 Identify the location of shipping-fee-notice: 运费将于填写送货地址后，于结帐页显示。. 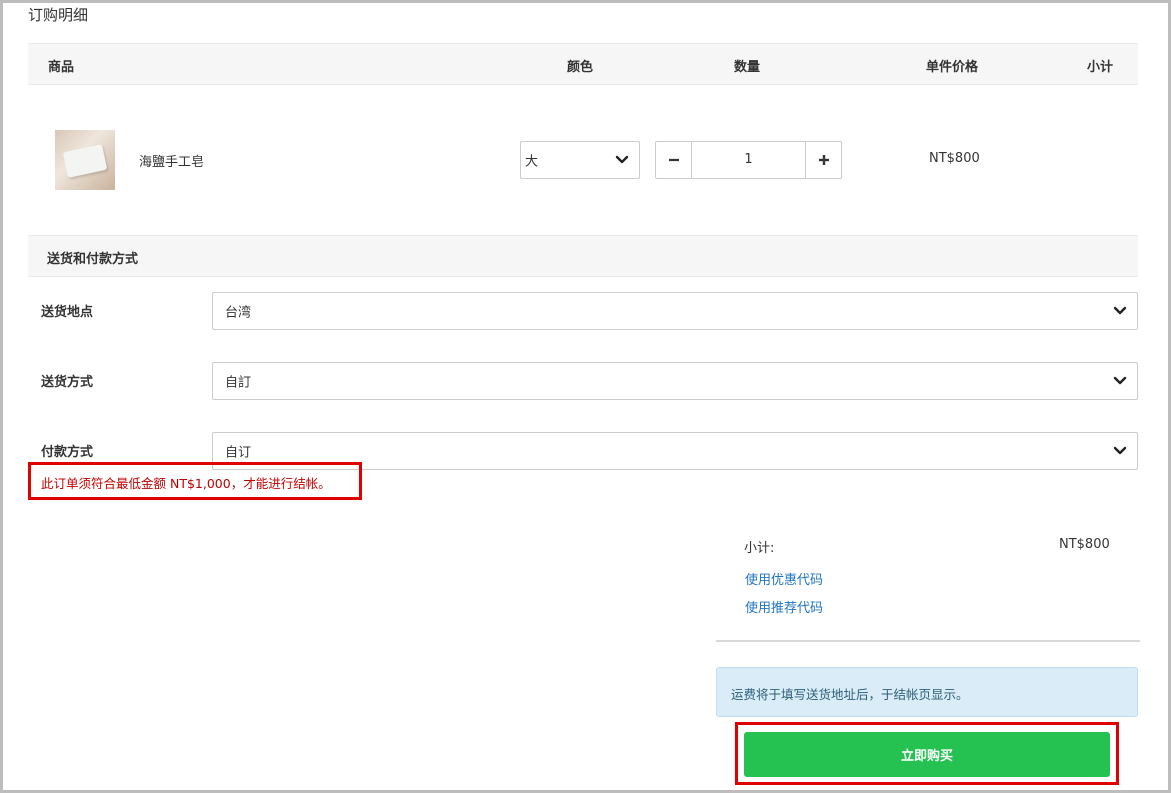
(927, 692).